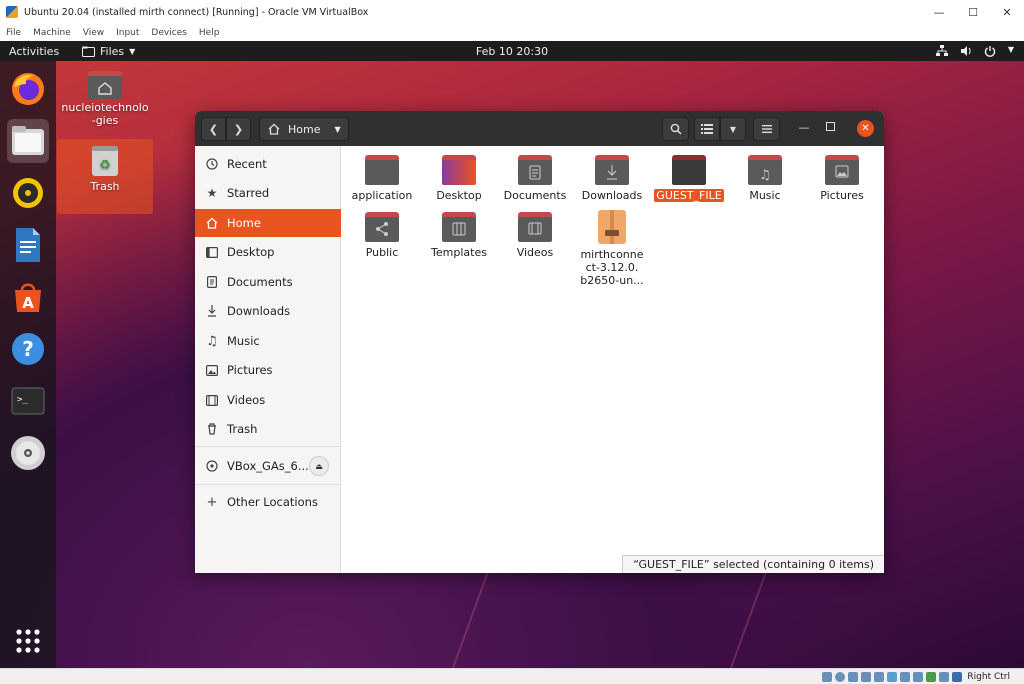 The image size is (1024, 684). What do you see at coordinates (28, 297) in the screenshot?
I see `dock-ubuntu-software: A` at bounding box center [28, 297].